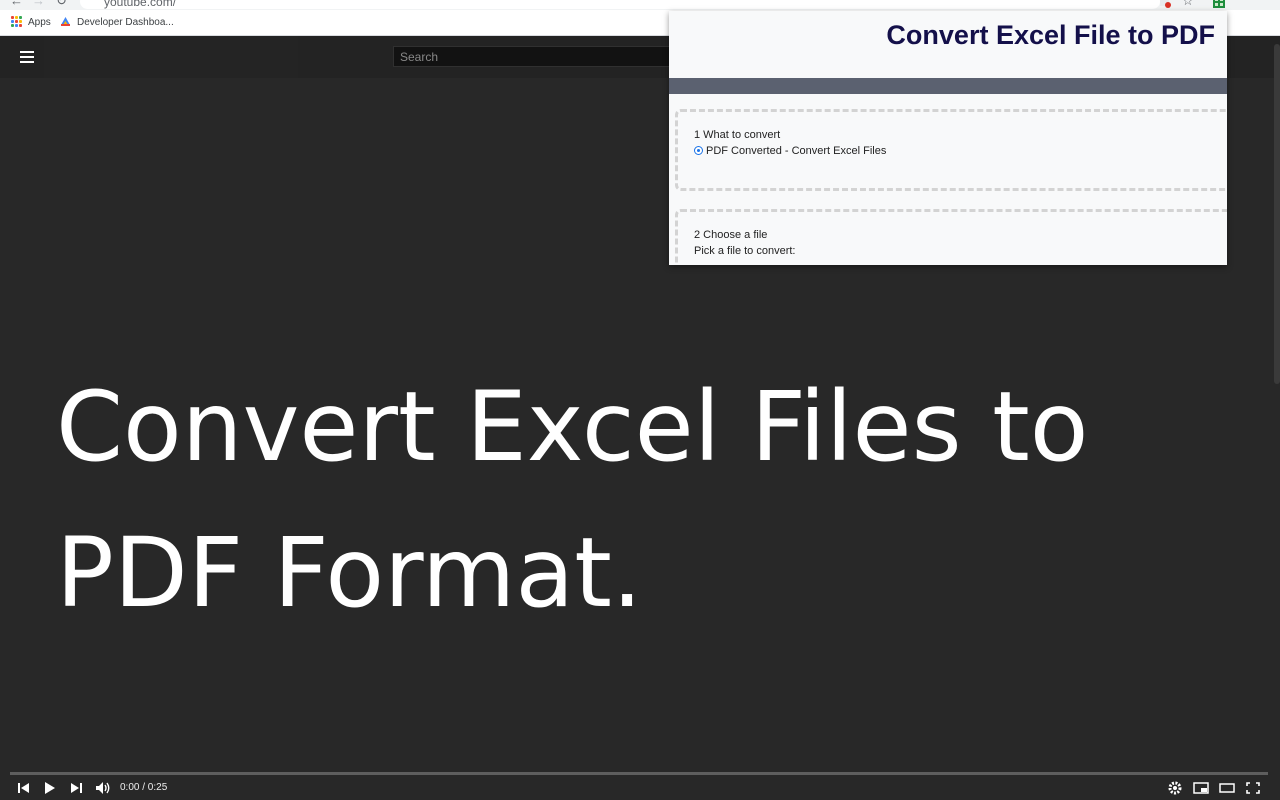 The width and height of the screenshot is (1280, 800). Describe the element at coordinates (27, 57) in the screenshot. I see `menu-hamburger-icon` at that location.